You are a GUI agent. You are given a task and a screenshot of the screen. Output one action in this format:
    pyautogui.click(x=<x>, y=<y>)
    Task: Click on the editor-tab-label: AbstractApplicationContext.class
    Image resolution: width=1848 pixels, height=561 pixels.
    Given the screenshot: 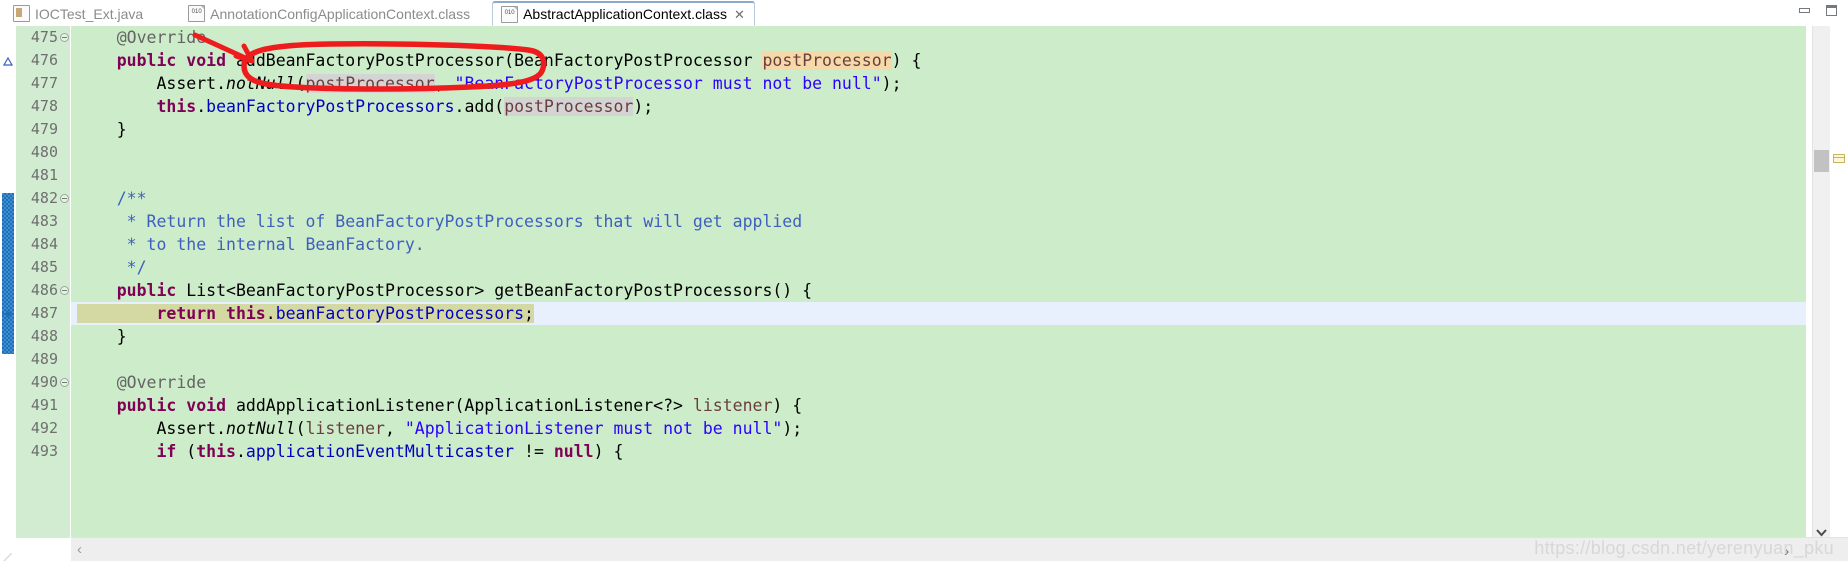 What is the action you would take?
    pyautogui.click(x=625, y=14)
    